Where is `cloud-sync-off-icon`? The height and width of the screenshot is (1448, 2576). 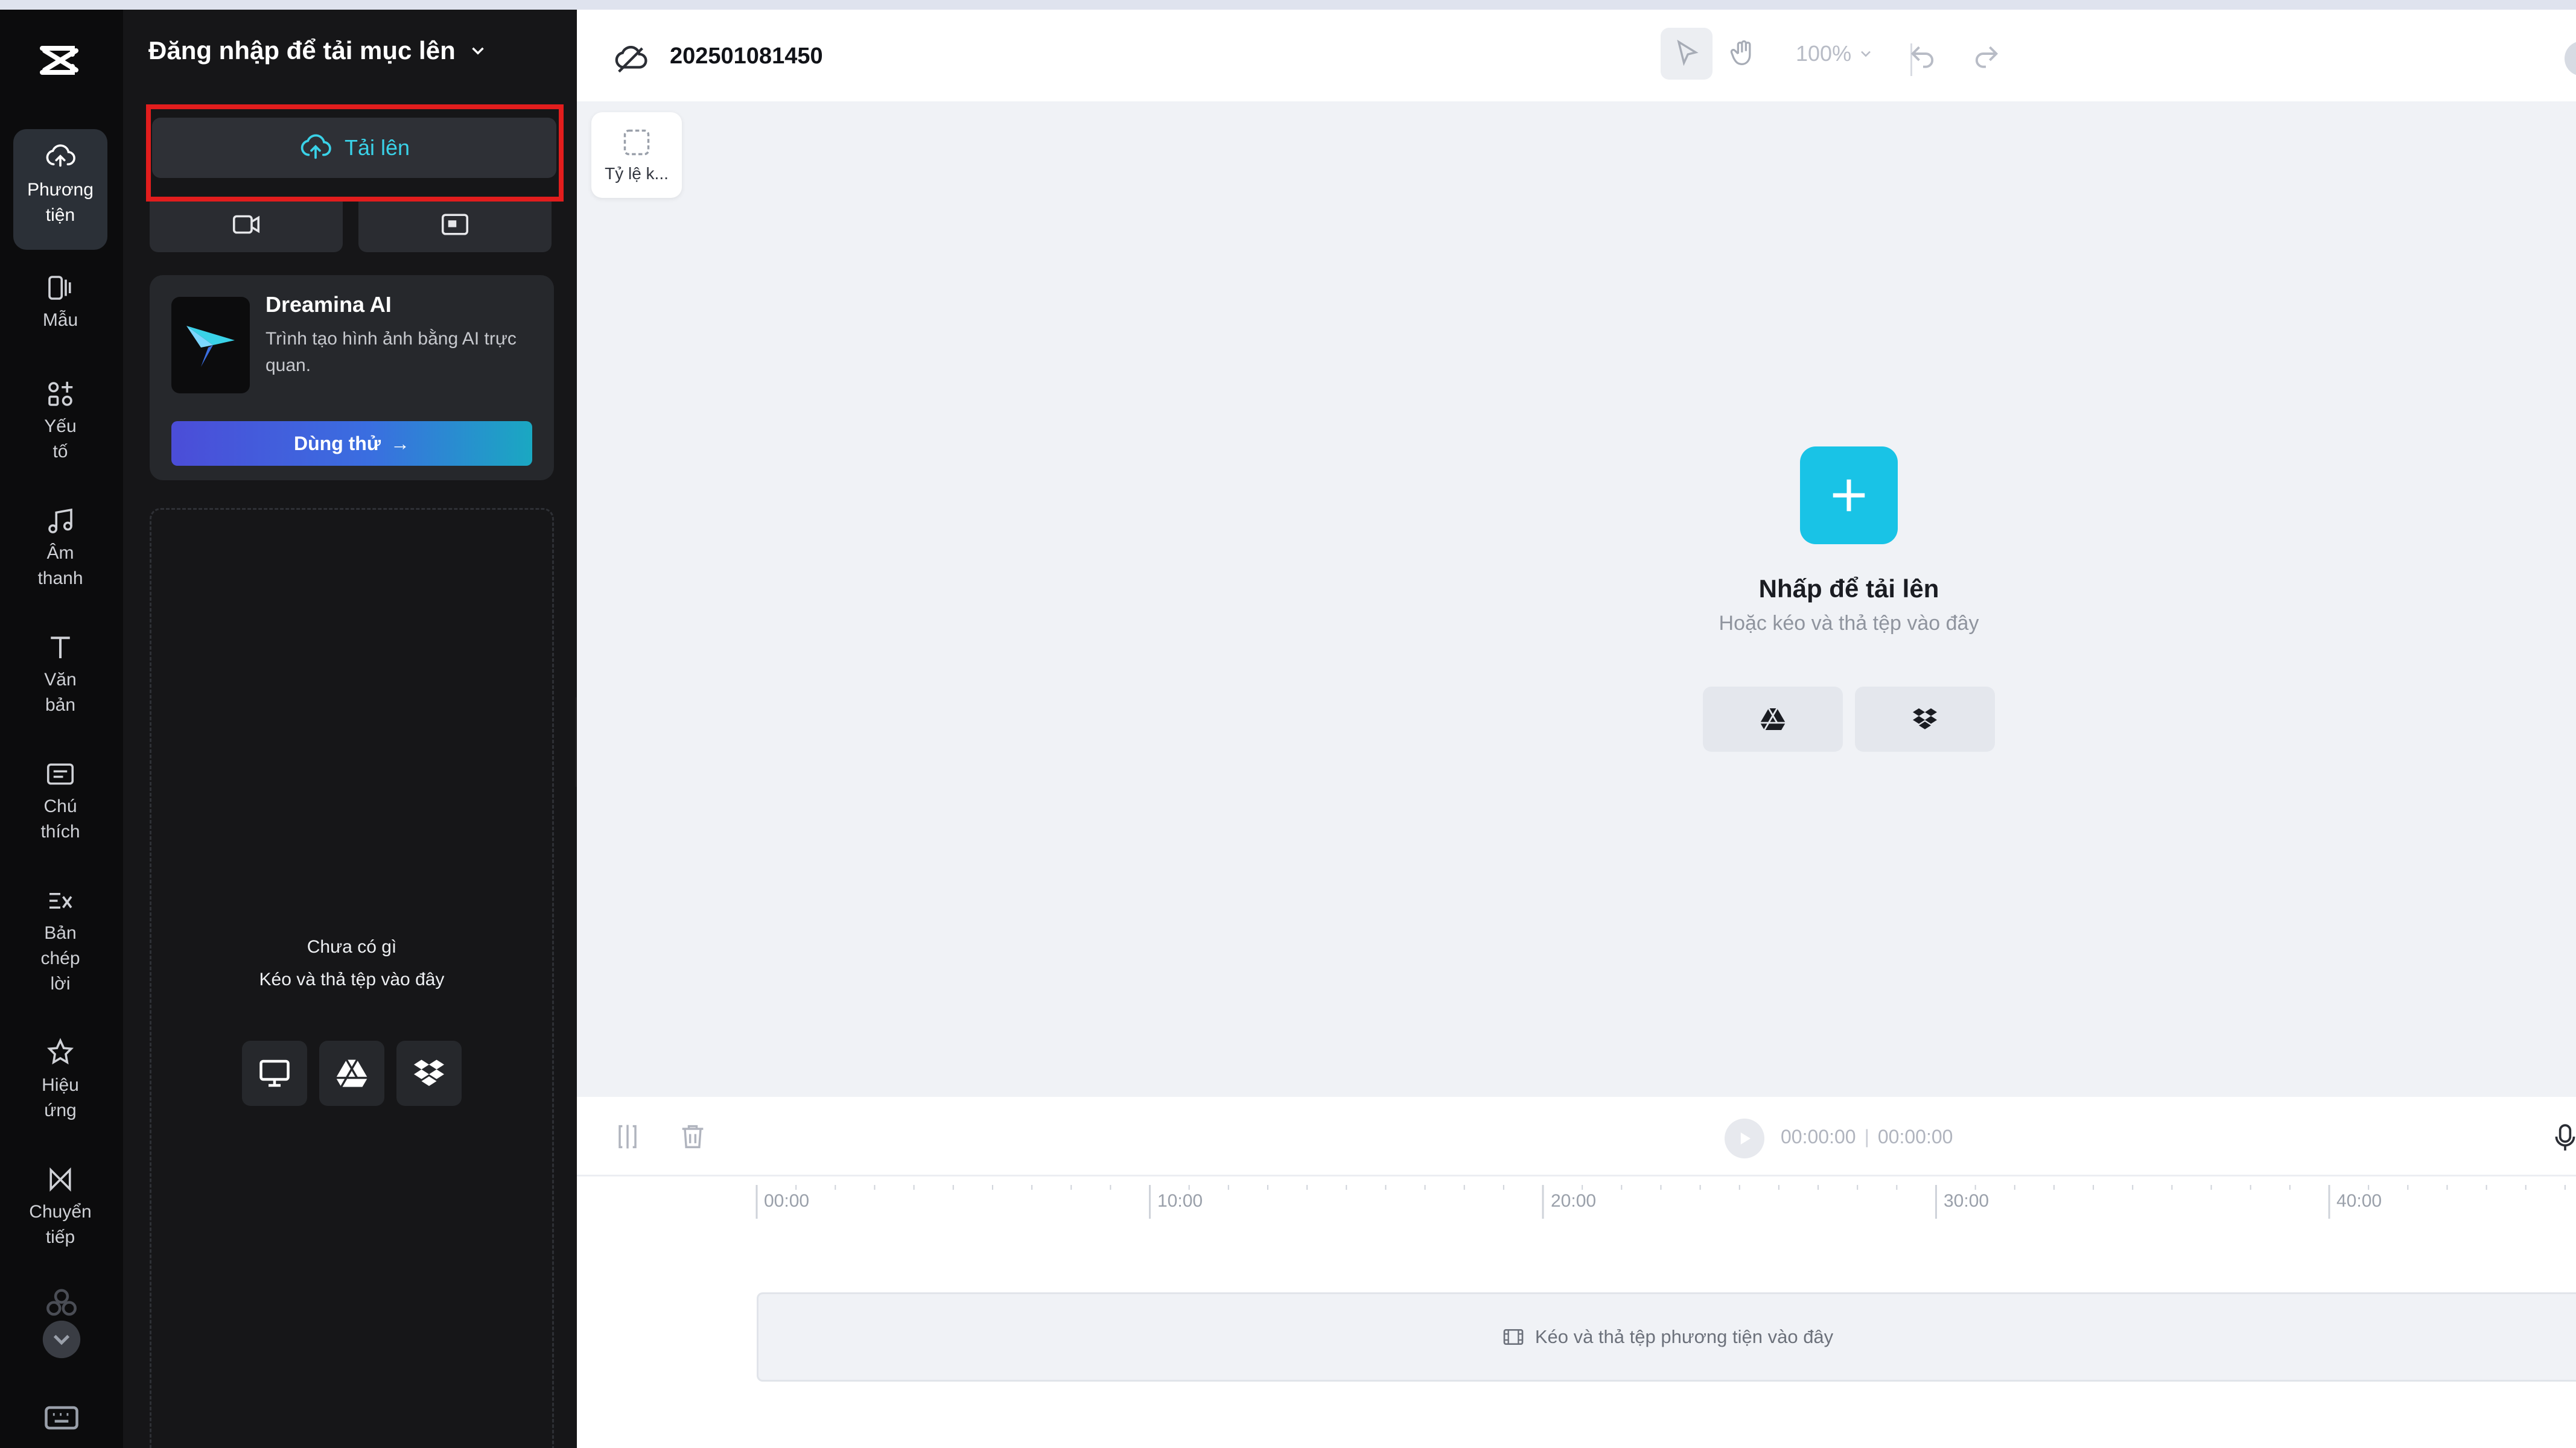 cloud-sync-off-icon is located at coordinates (630, 58).